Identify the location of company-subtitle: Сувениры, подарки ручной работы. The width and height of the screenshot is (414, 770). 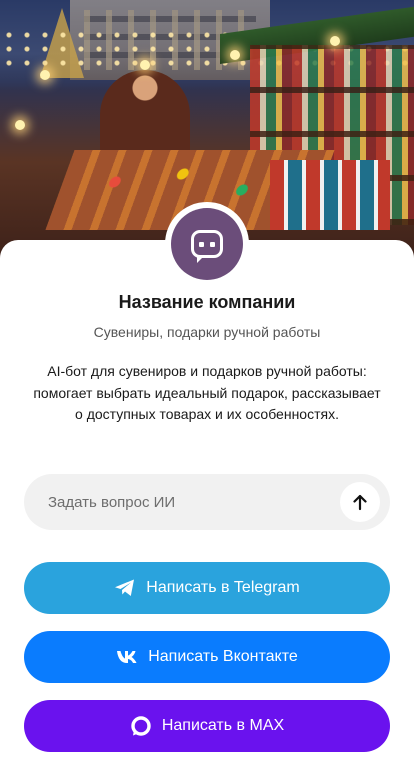
(207, 332).